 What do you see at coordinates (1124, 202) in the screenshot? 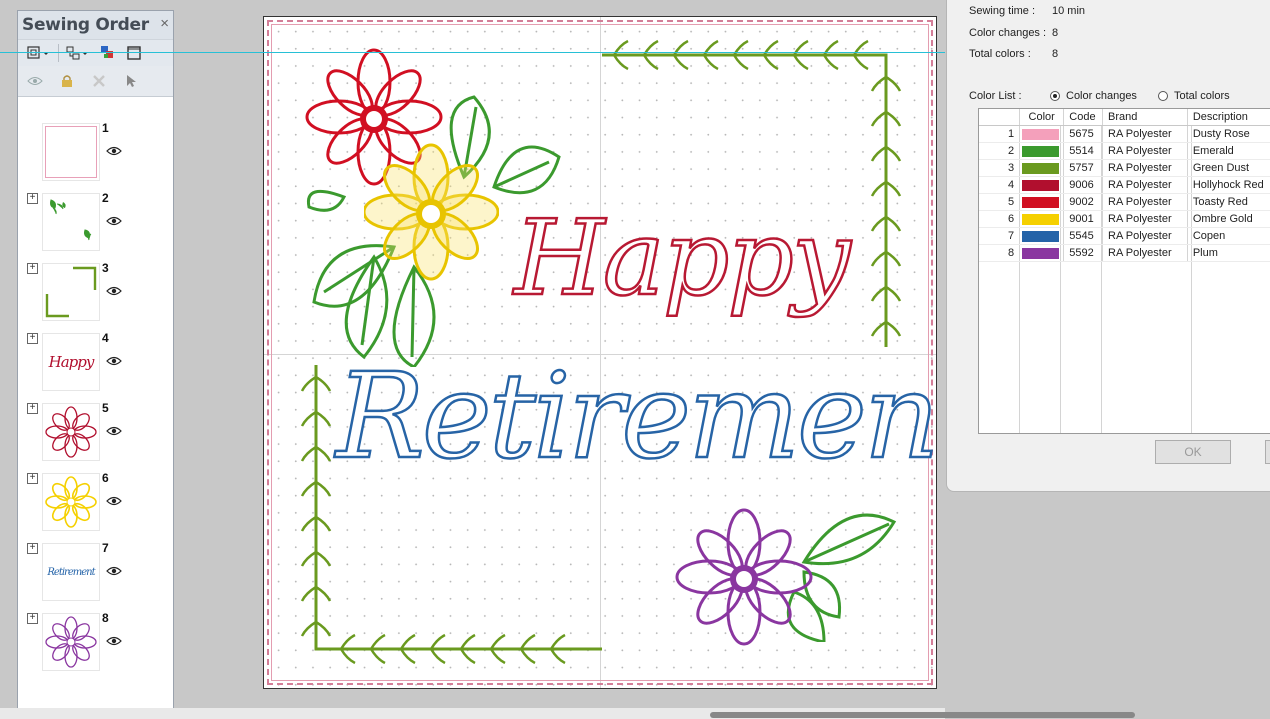
I see `table-row: 5 9002 RA Polyester Toasty Red` at bounding box center [1124, 202].